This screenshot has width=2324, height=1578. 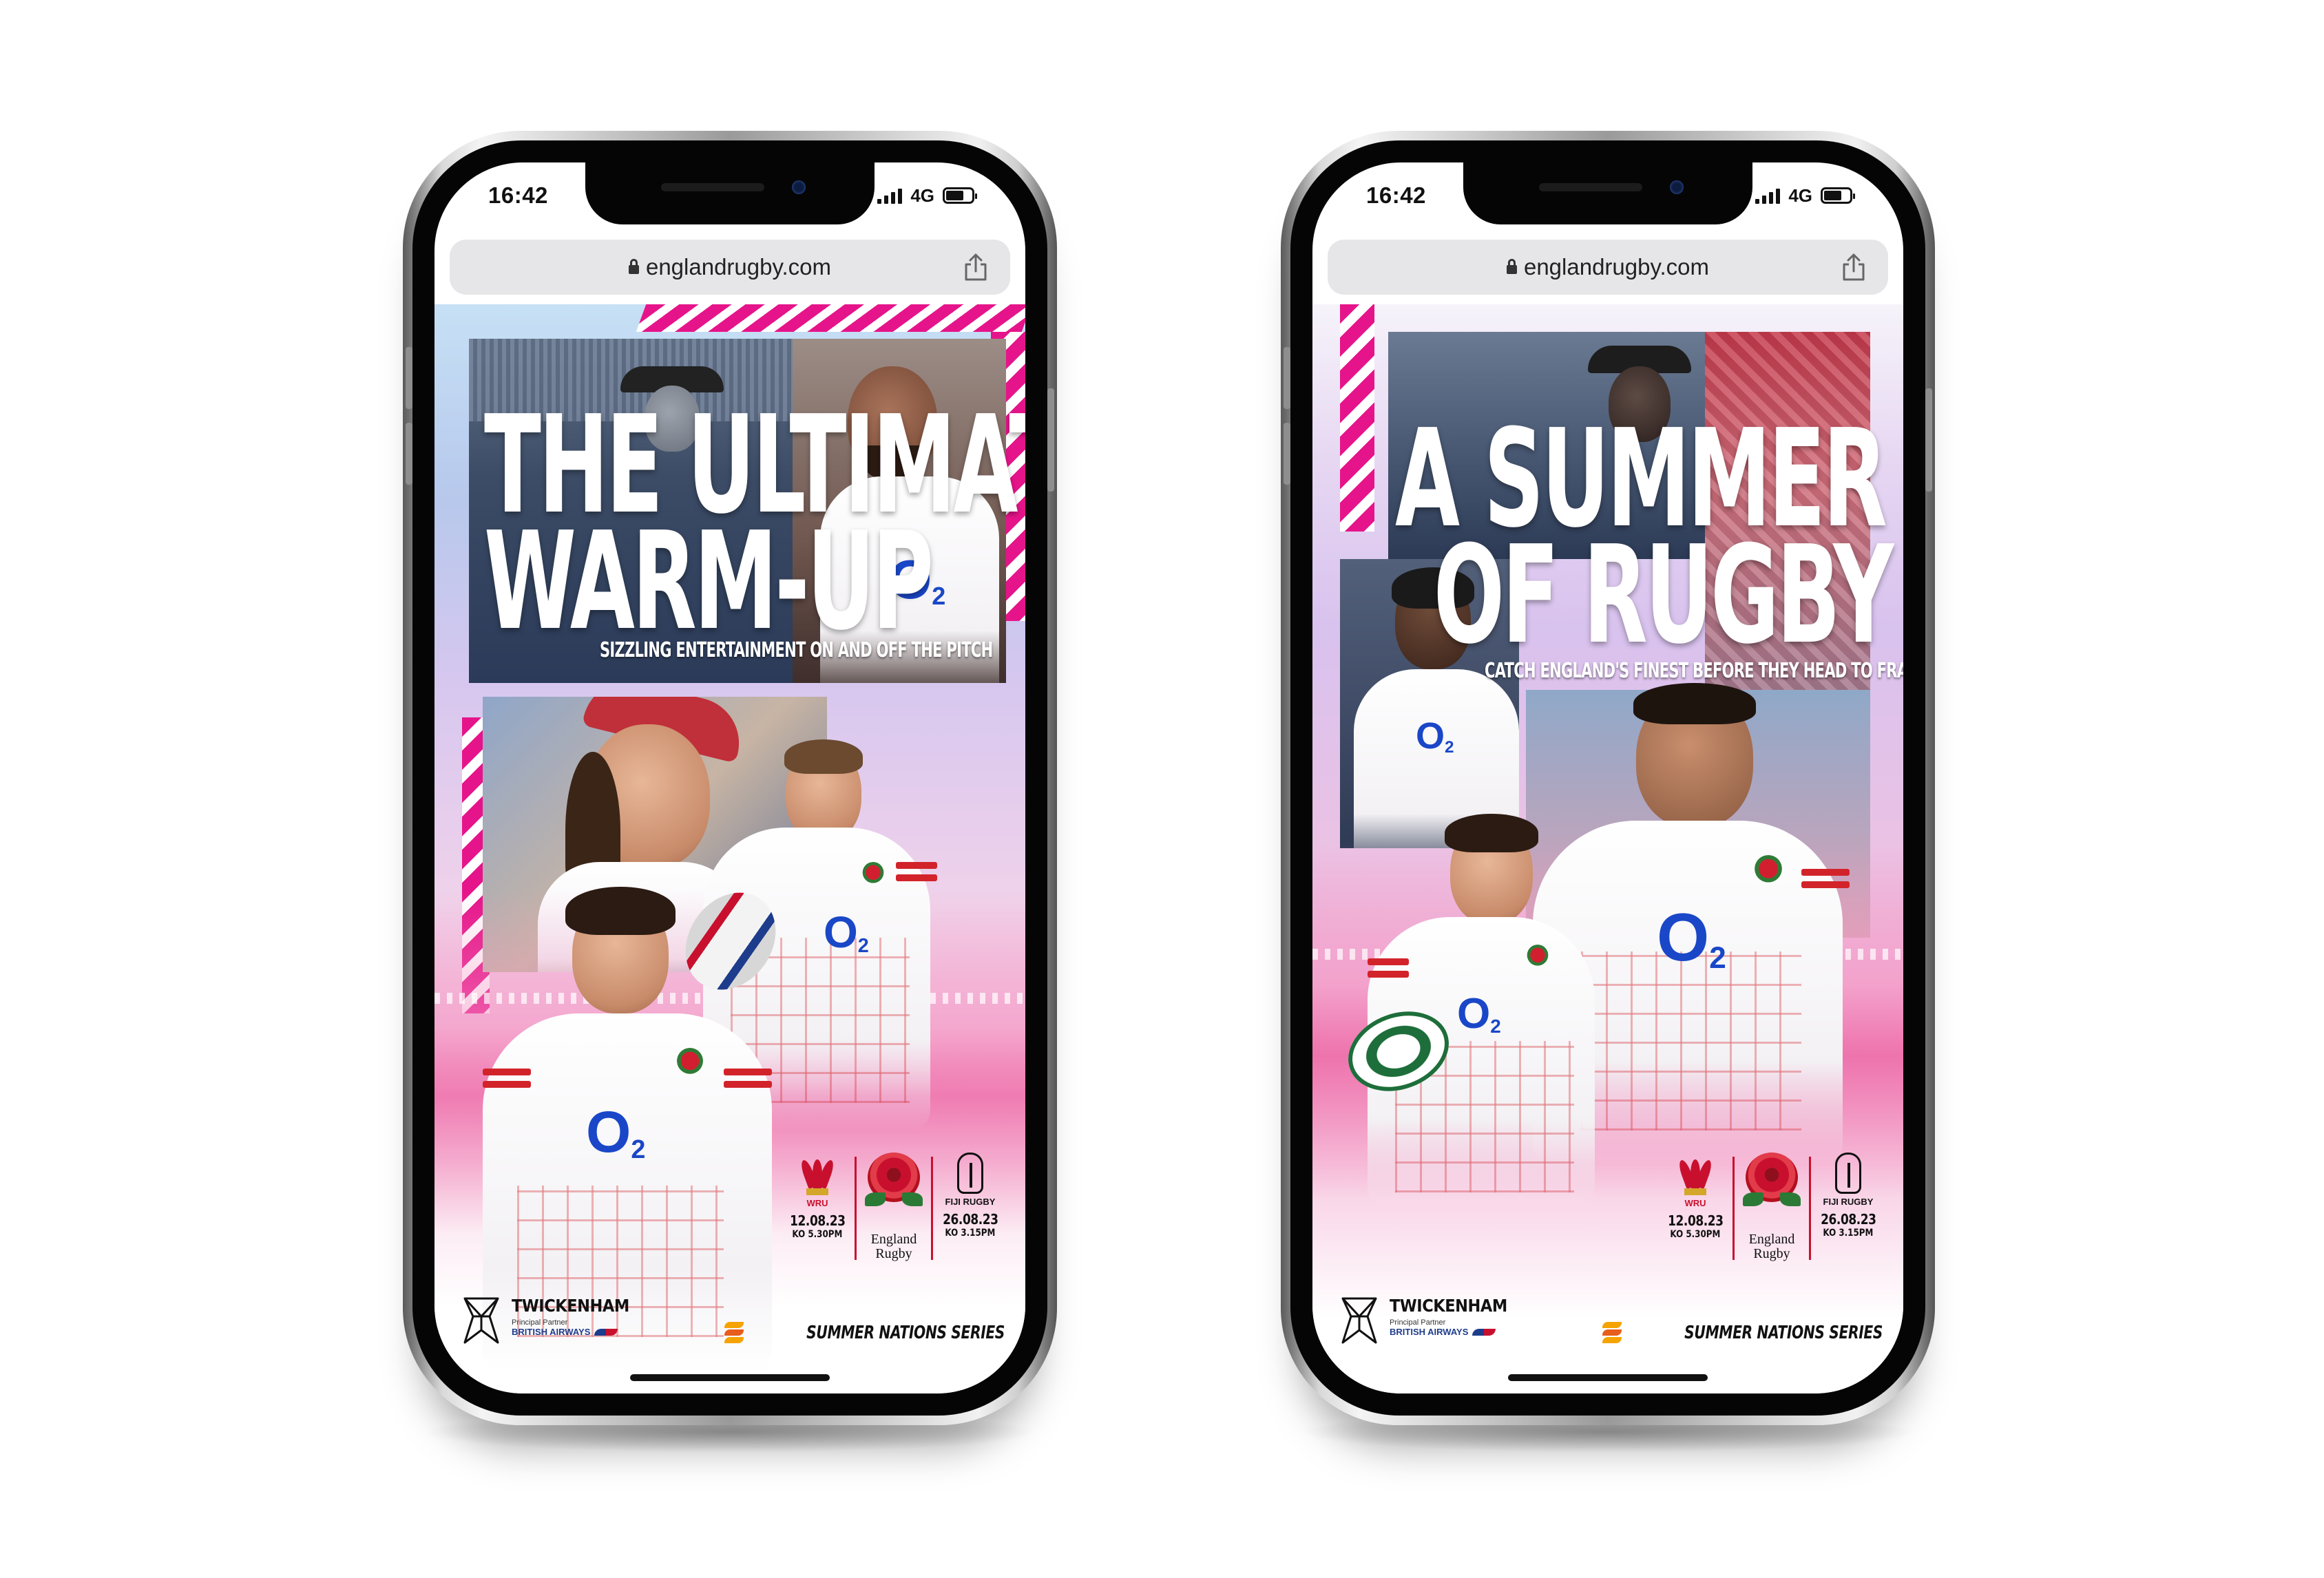 What do you see at coordinates (755, 523) in the screenshot?
I see `poster-headline: THE ULTIMATE WARM-UP` at bounding box center [755, 523].